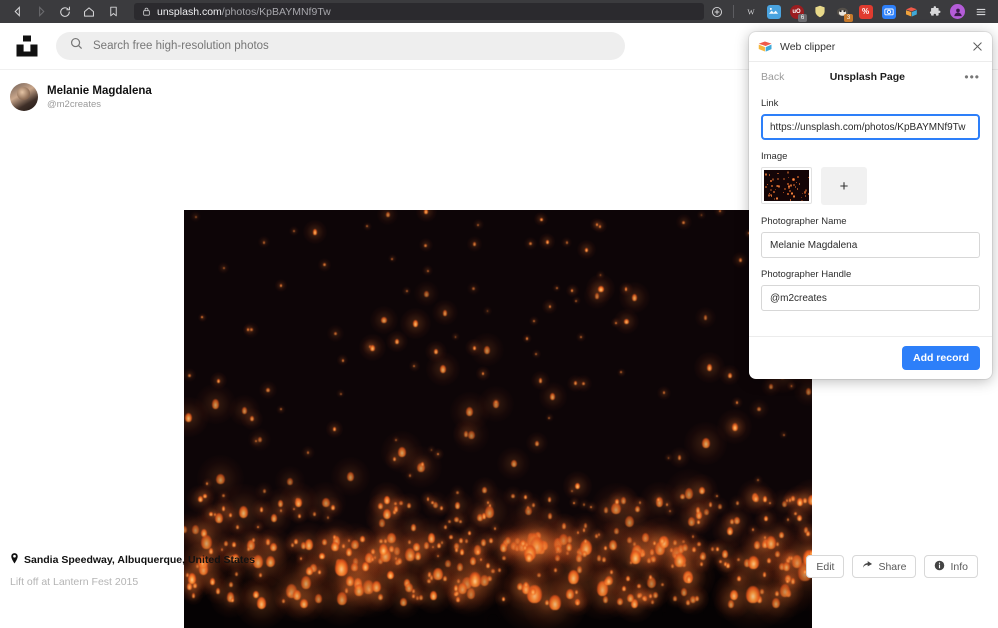 This screenshot has height=628, width=998. I want to click on noscript-extension-icon: %, so click(865, 11).